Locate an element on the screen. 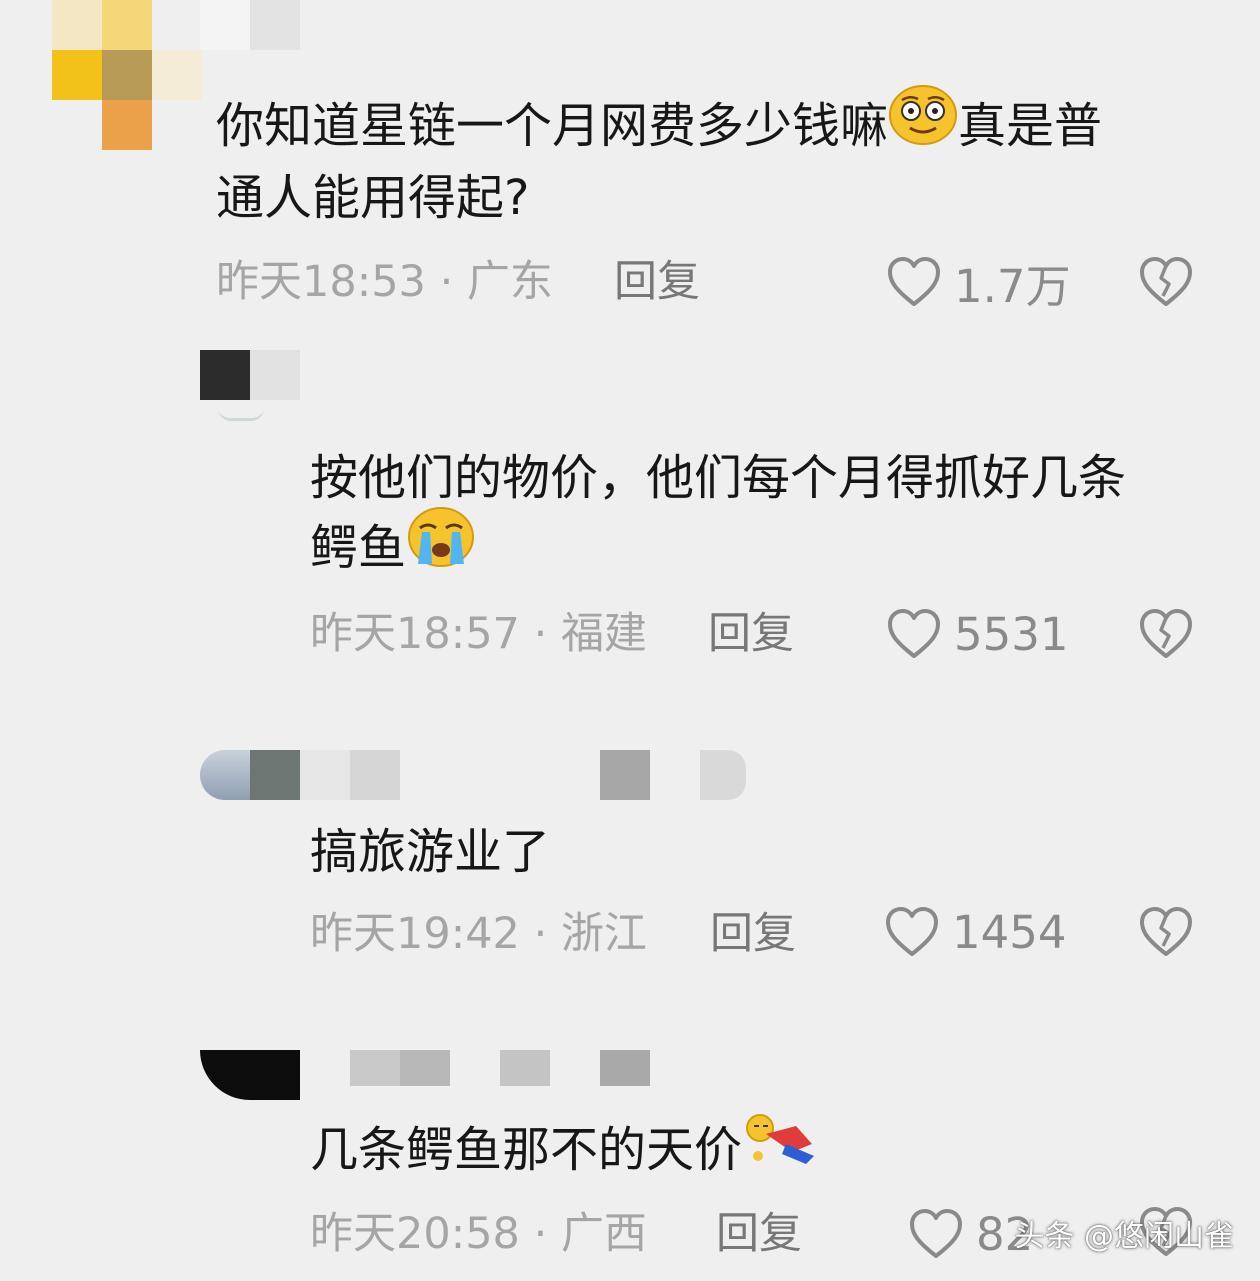 This screenshot has width=1260, height=1281. smirk-face-emoji is located at coordinates (923, 125).